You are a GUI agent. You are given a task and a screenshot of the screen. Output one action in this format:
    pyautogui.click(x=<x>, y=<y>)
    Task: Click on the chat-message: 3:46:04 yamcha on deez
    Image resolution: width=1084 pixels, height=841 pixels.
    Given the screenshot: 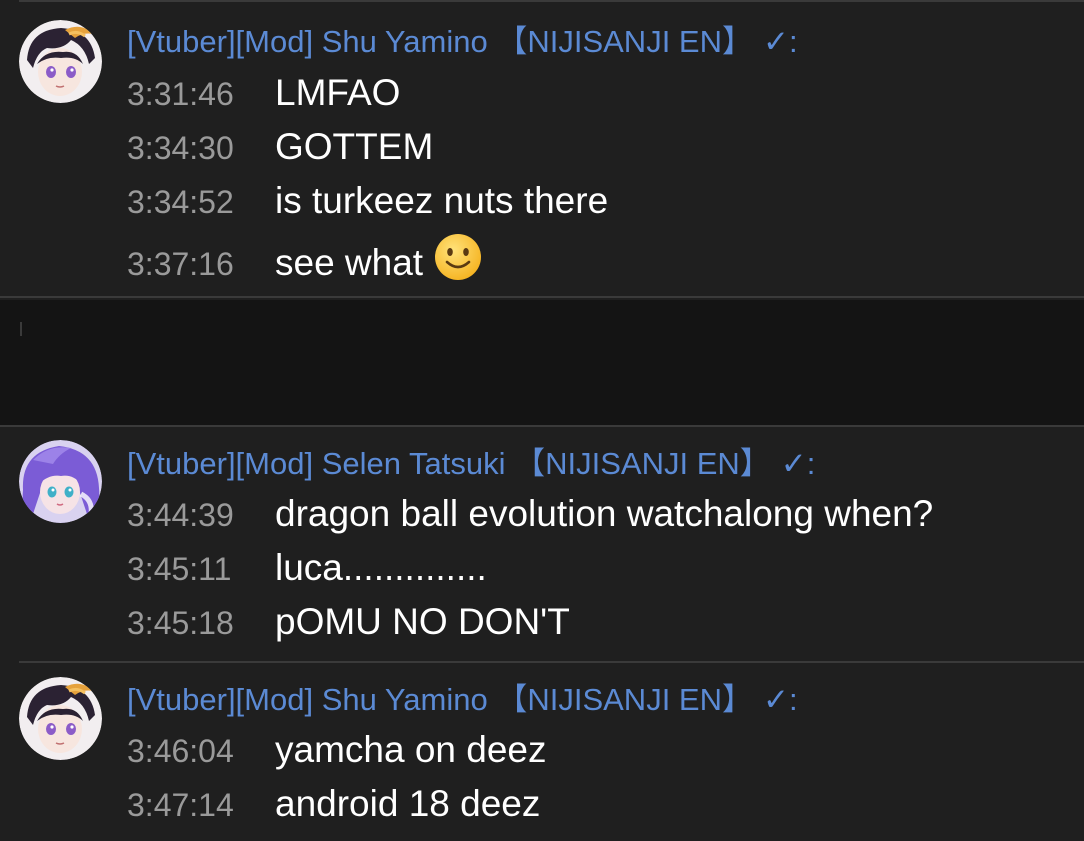 What is the action you would take?
    pyautogui.click(x=337, y=754)
    